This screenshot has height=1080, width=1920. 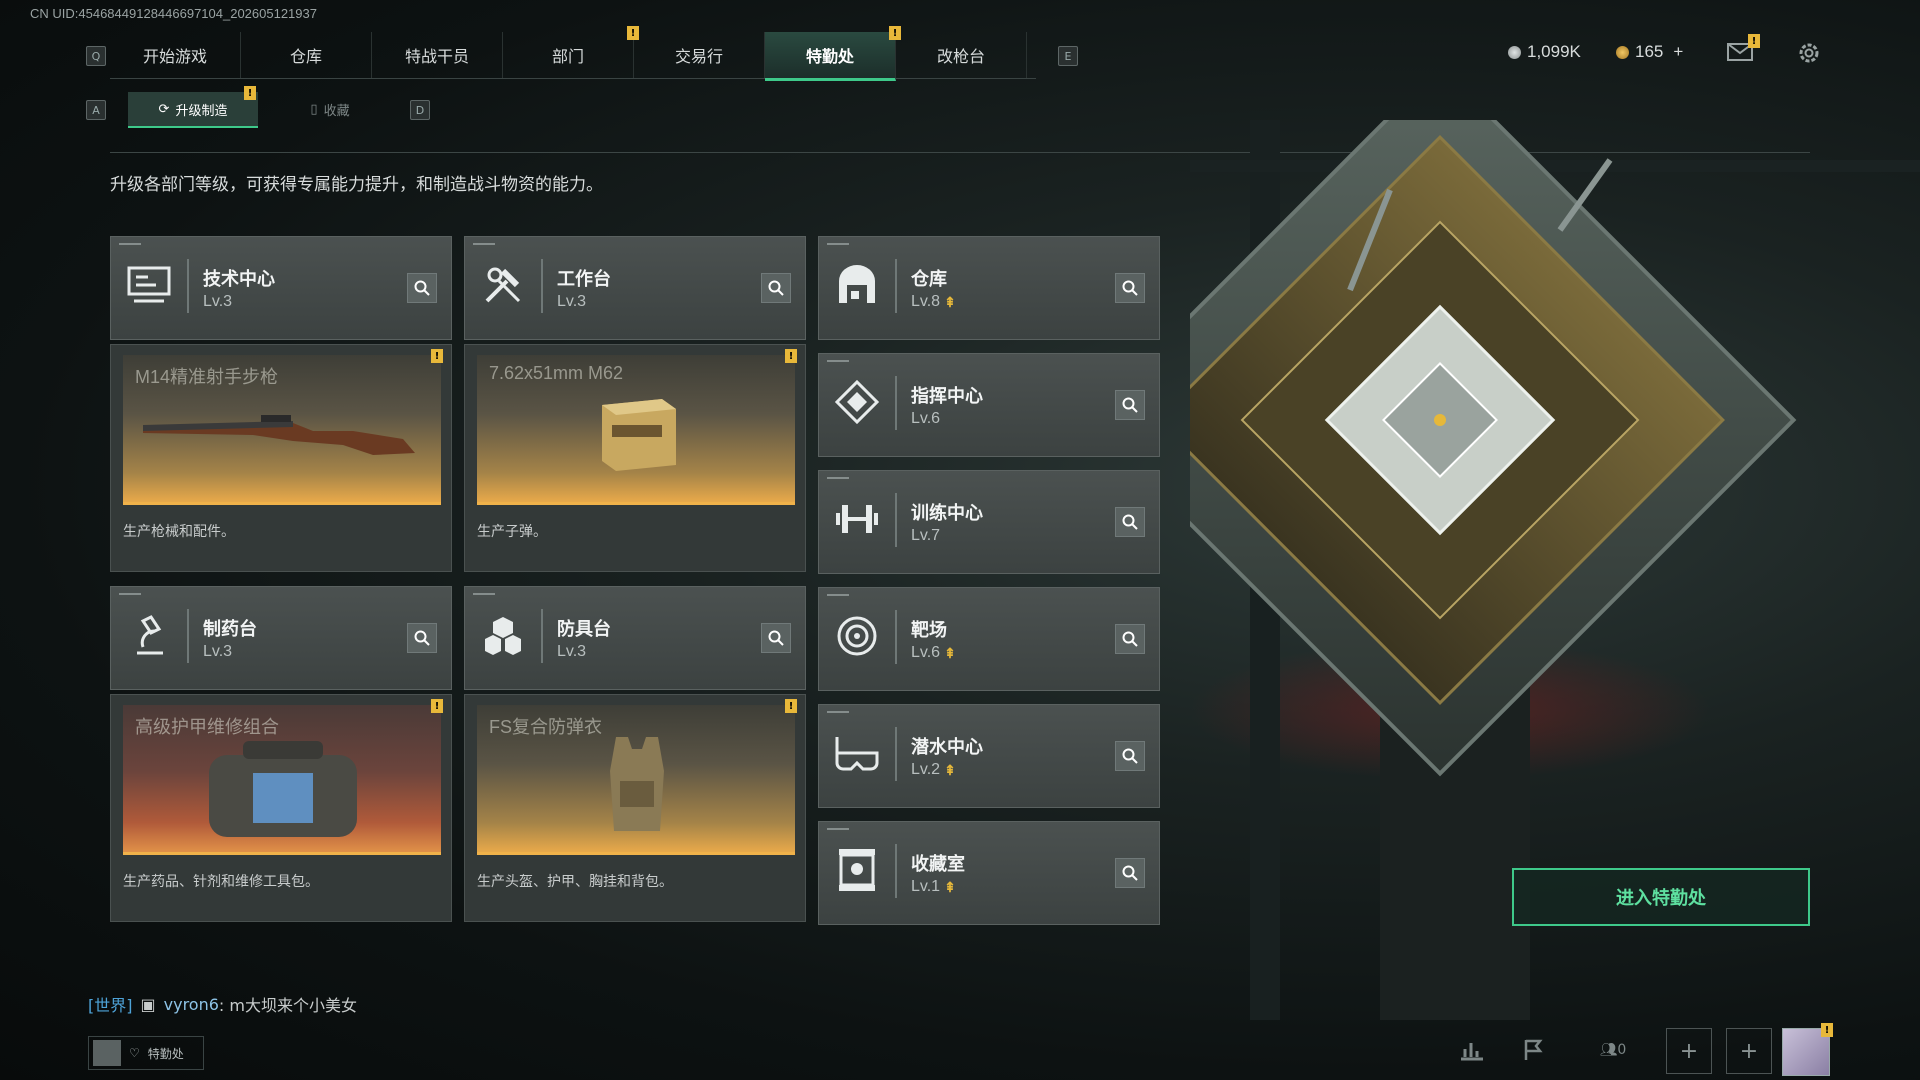 I want to click on cubes-icon, so click(x=503, y=635).